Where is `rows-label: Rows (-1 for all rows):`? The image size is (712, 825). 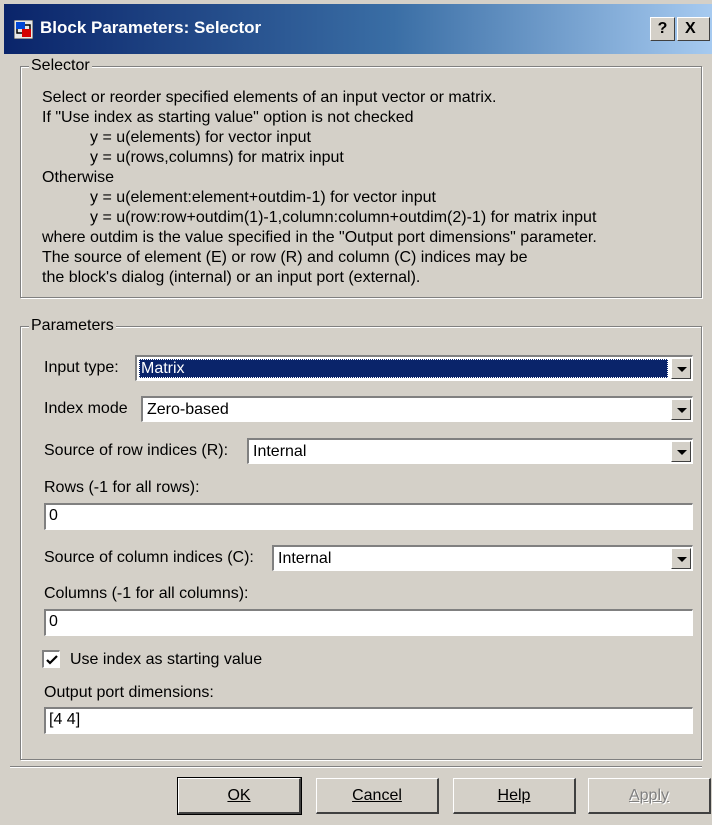
rows-label: Rows (-1 for all rows): is located at coordinates (122, 487).